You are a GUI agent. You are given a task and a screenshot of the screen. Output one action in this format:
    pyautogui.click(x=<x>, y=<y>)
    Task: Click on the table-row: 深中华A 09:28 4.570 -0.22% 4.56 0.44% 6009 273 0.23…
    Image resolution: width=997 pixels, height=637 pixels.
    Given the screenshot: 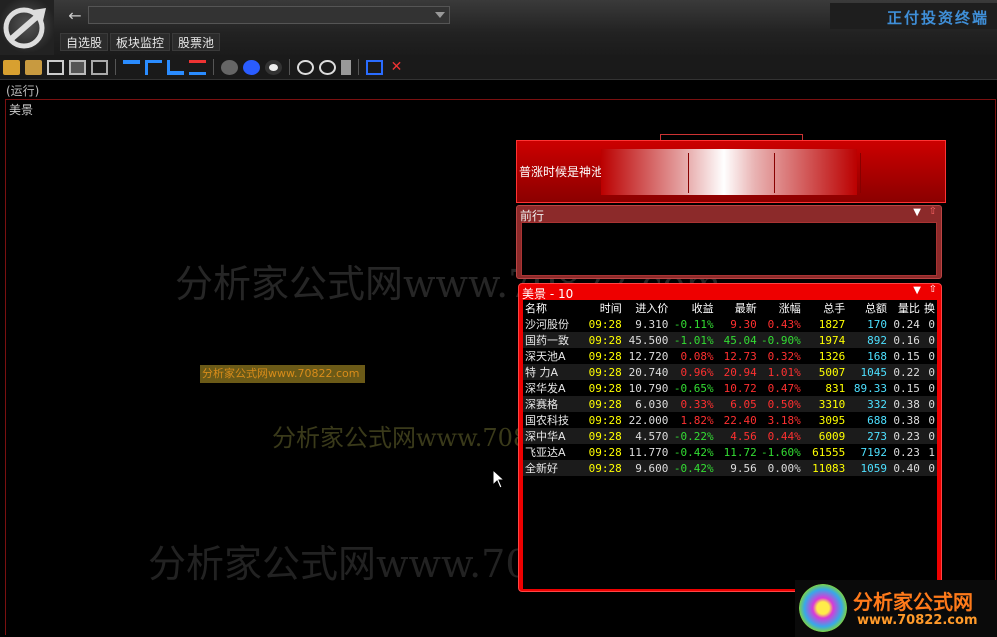 What is the action you would take?
    pyautogui.click(x=730, y=436)
    